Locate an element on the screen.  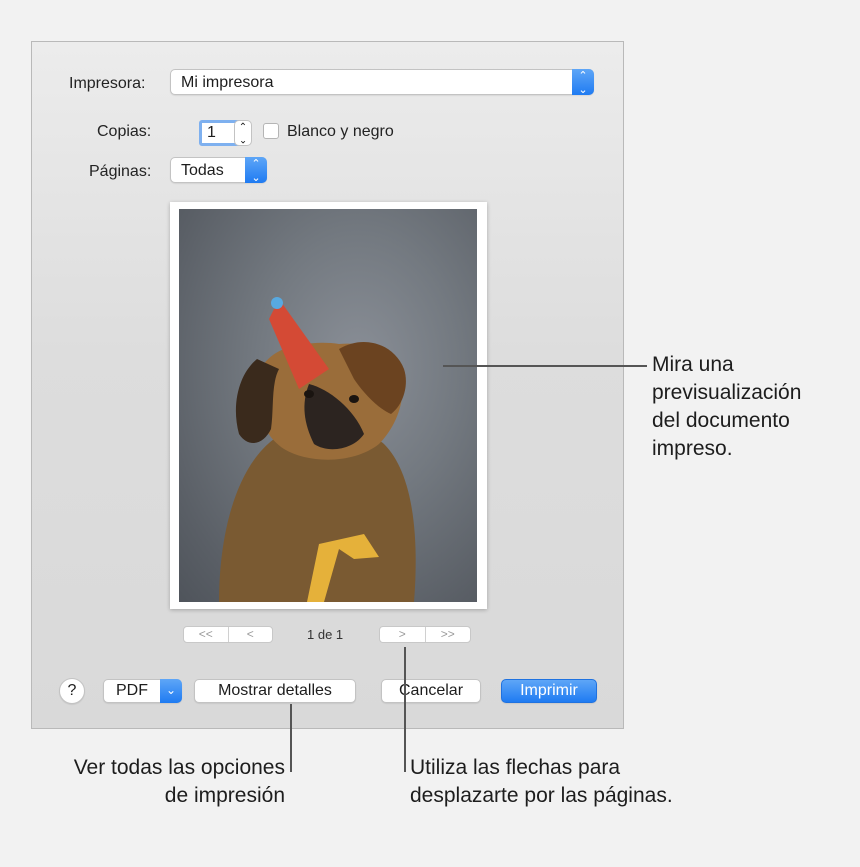
show-details-button: Mostrar detalles is located at coordinates (275, 691).